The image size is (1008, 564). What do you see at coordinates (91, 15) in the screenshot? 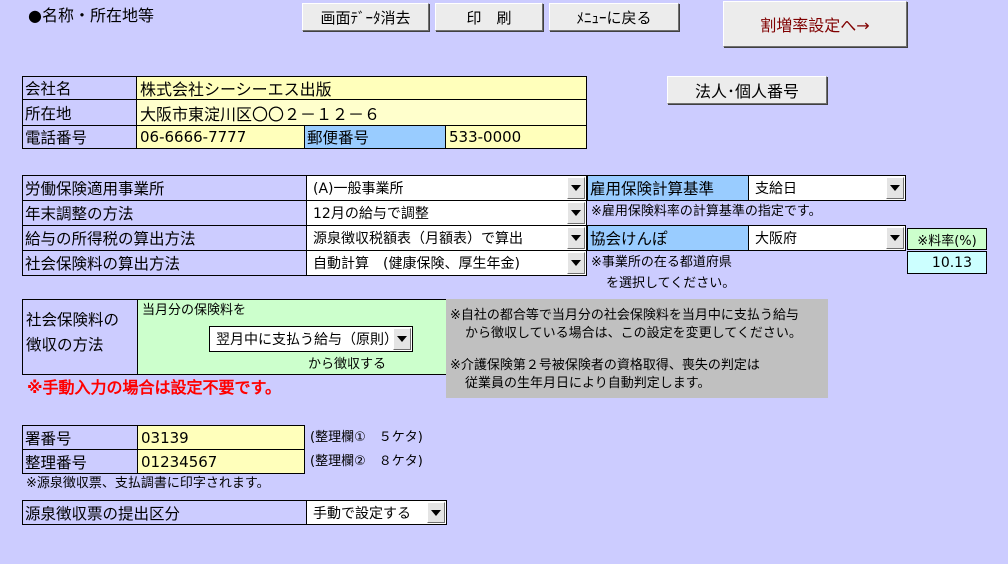
I see `section-title: ●名称・所在地等` at bounding box center [91, 15].